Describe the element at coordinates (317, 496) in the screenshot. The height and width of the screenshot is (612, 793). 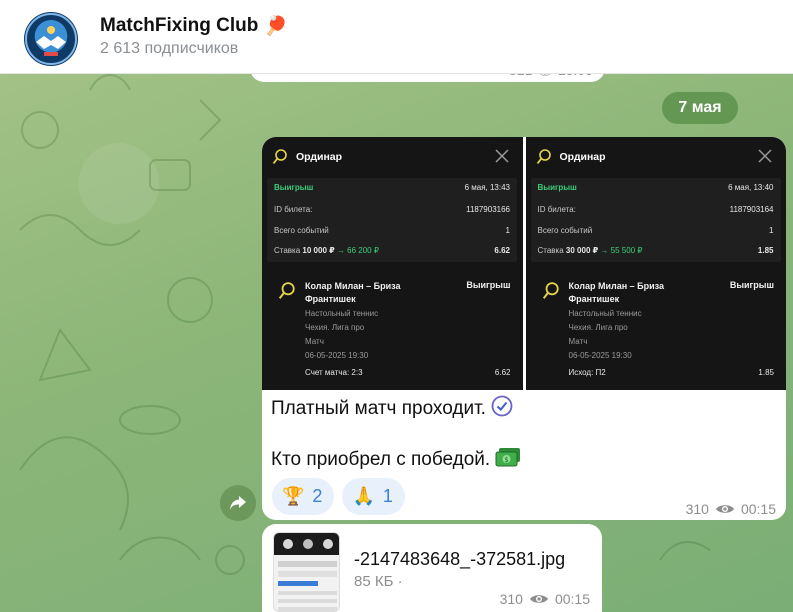
I see `reaction-count: 2` at that location.